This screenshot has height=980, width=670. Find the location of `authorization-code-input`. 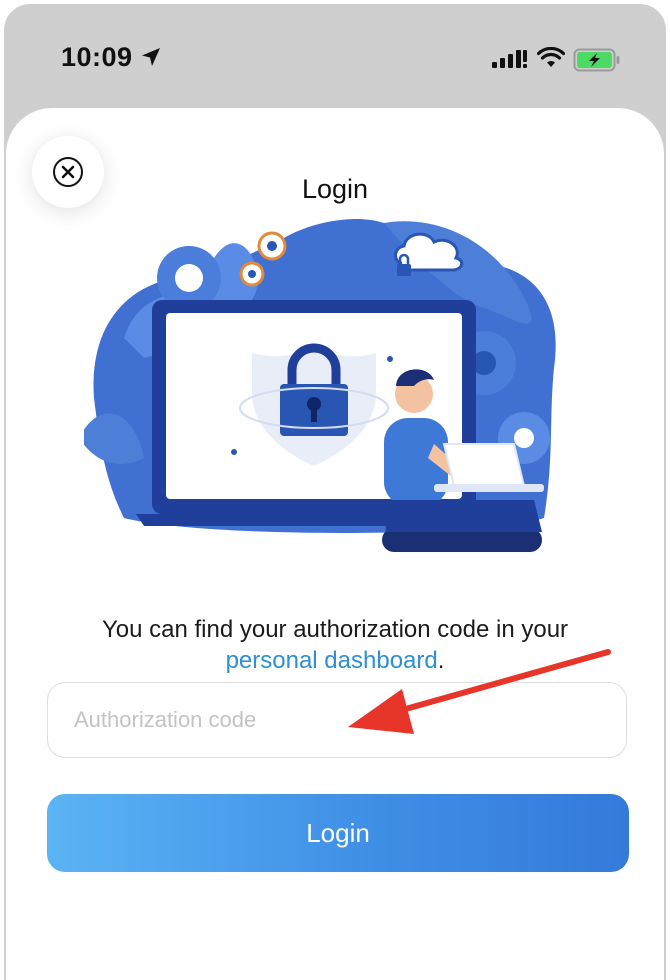

authorization-code-input is located at coordinates (337, 720).